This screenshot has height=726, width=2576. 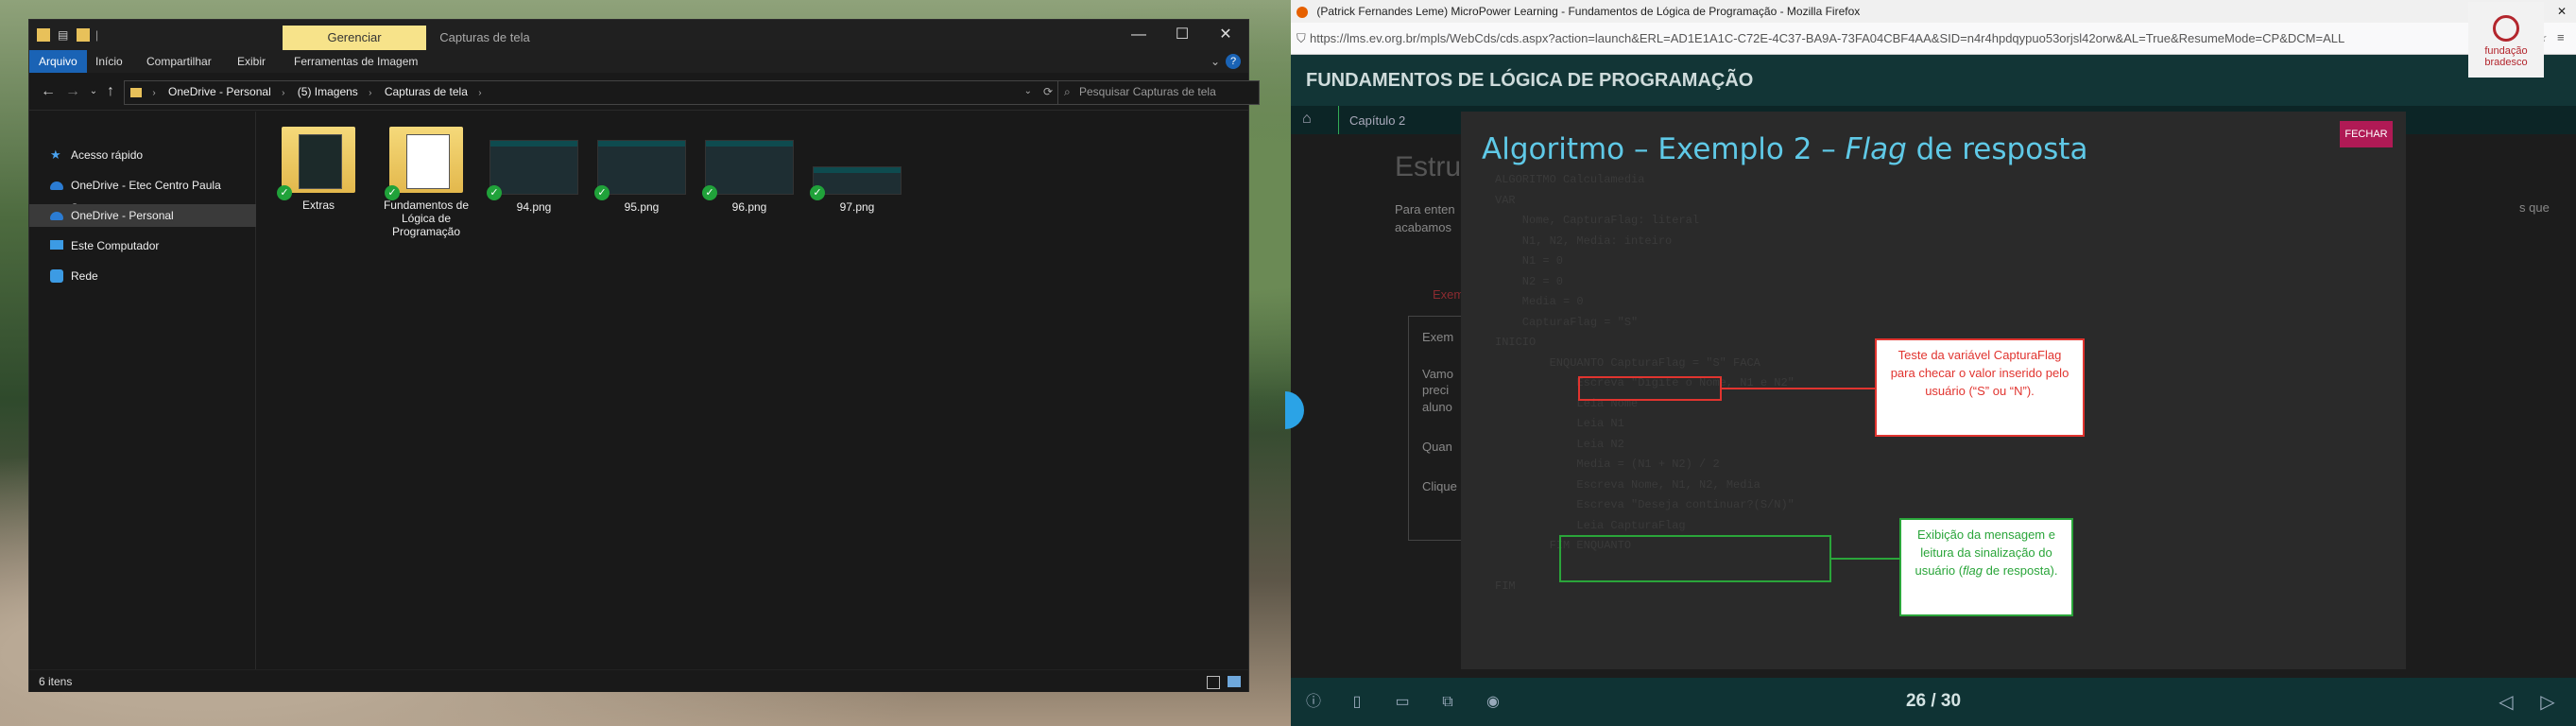 I want to click on previous-icon: ◁, so click(x=2506, y=703).